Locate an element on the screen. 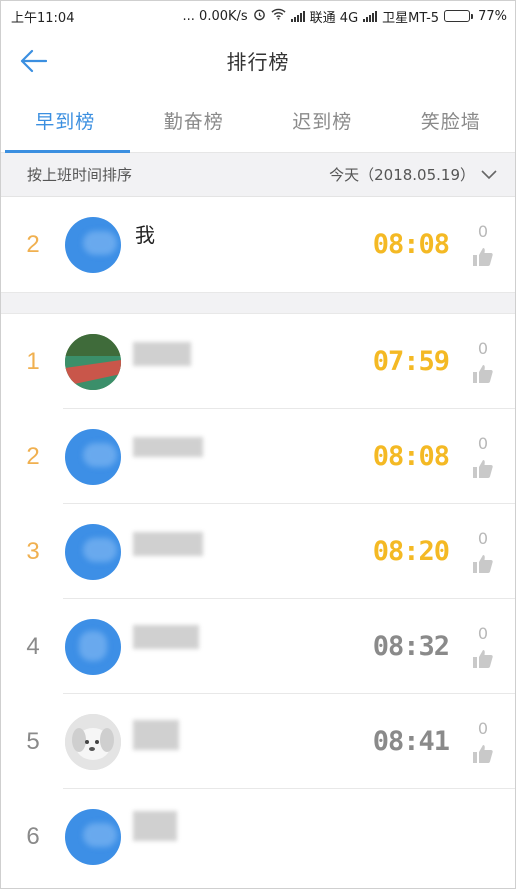 The height and width of the screenshot is (889, 516). carrier-2: 卫星MT-5 is located at coordinates (411, 18).